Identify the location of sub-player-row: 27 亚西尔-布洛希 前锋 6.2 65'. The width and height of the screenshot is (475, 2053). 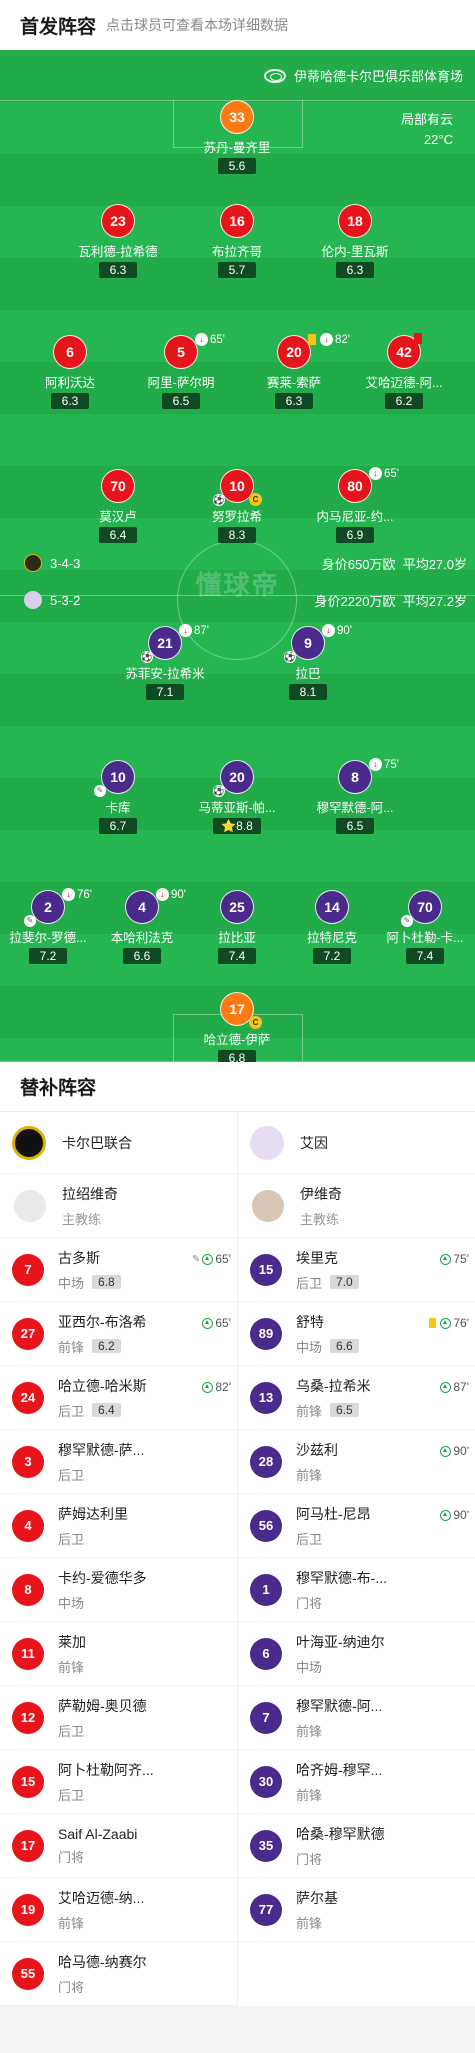
(118, 1334).